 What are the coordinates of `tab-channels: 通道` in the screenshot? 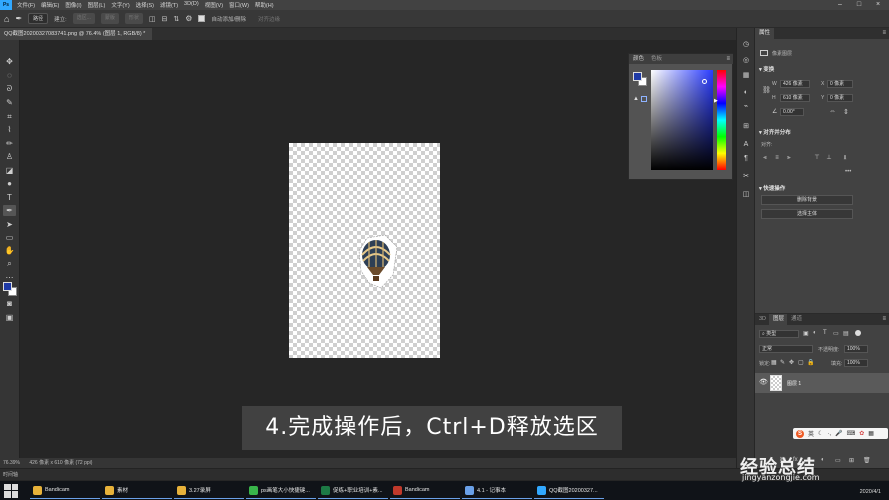 It's located at (797, 319).